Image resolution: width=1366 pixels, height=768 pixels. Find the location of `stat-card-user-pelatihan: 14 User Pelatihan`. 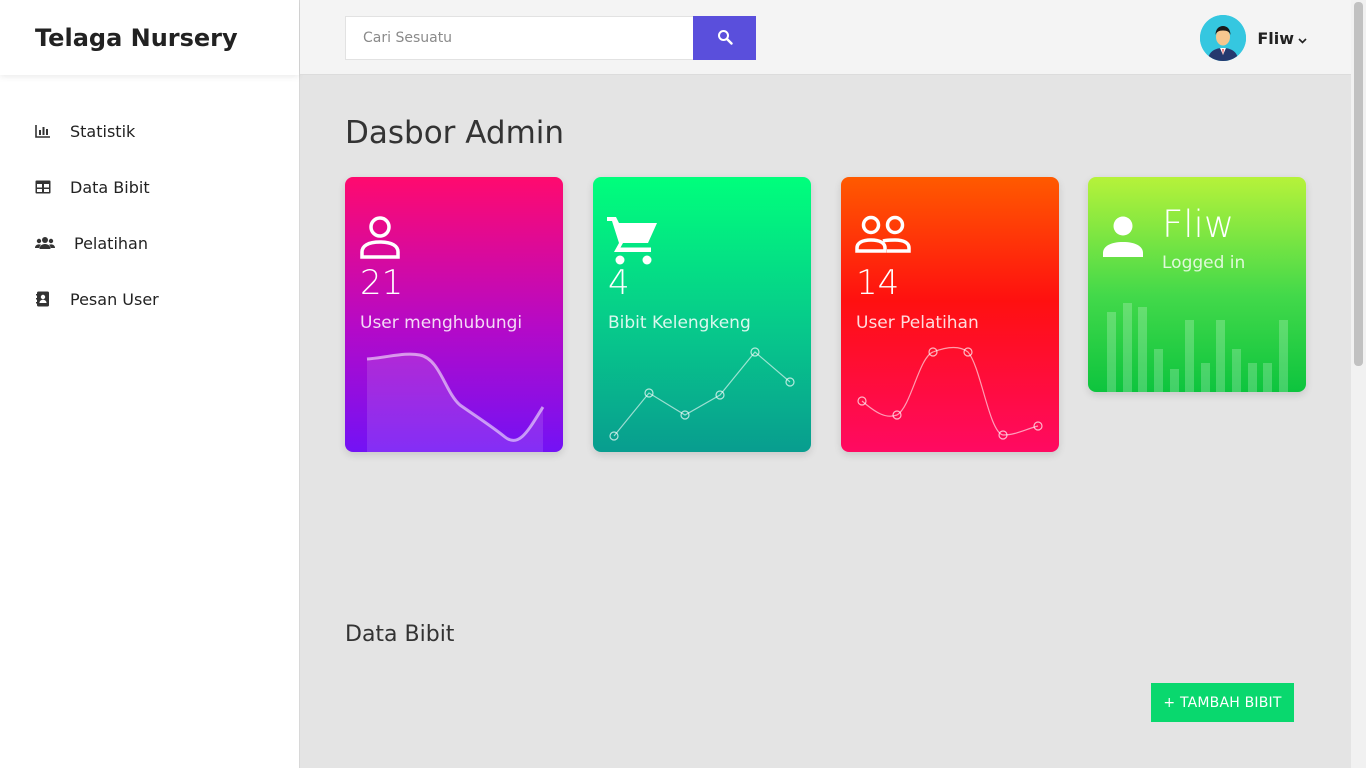

stat-card-user-pelatihan: 14 User Pelatihan is located at coordinates (950, 314).